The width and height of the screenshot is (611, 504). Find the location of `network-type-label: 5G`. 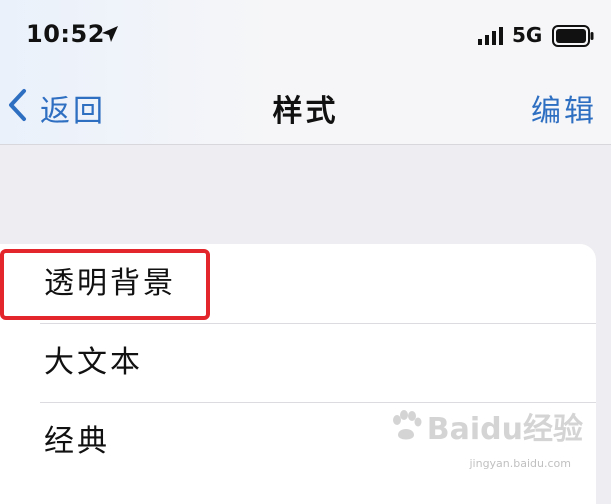

network-type-label: 5G is located at coordinates (527, 35).